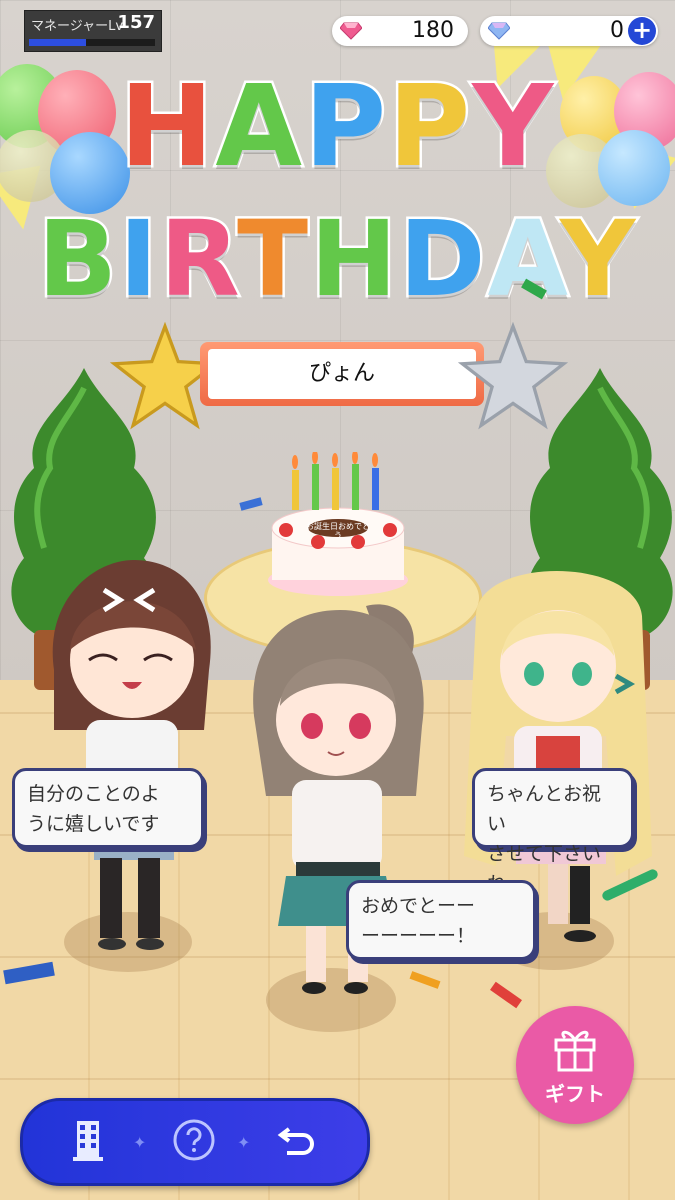 Image resolution: width=675 pixels, height=1200 pixels. Describe the element at coordinates (88, 1140) in the screenshot. I see `building-icon` at that location.